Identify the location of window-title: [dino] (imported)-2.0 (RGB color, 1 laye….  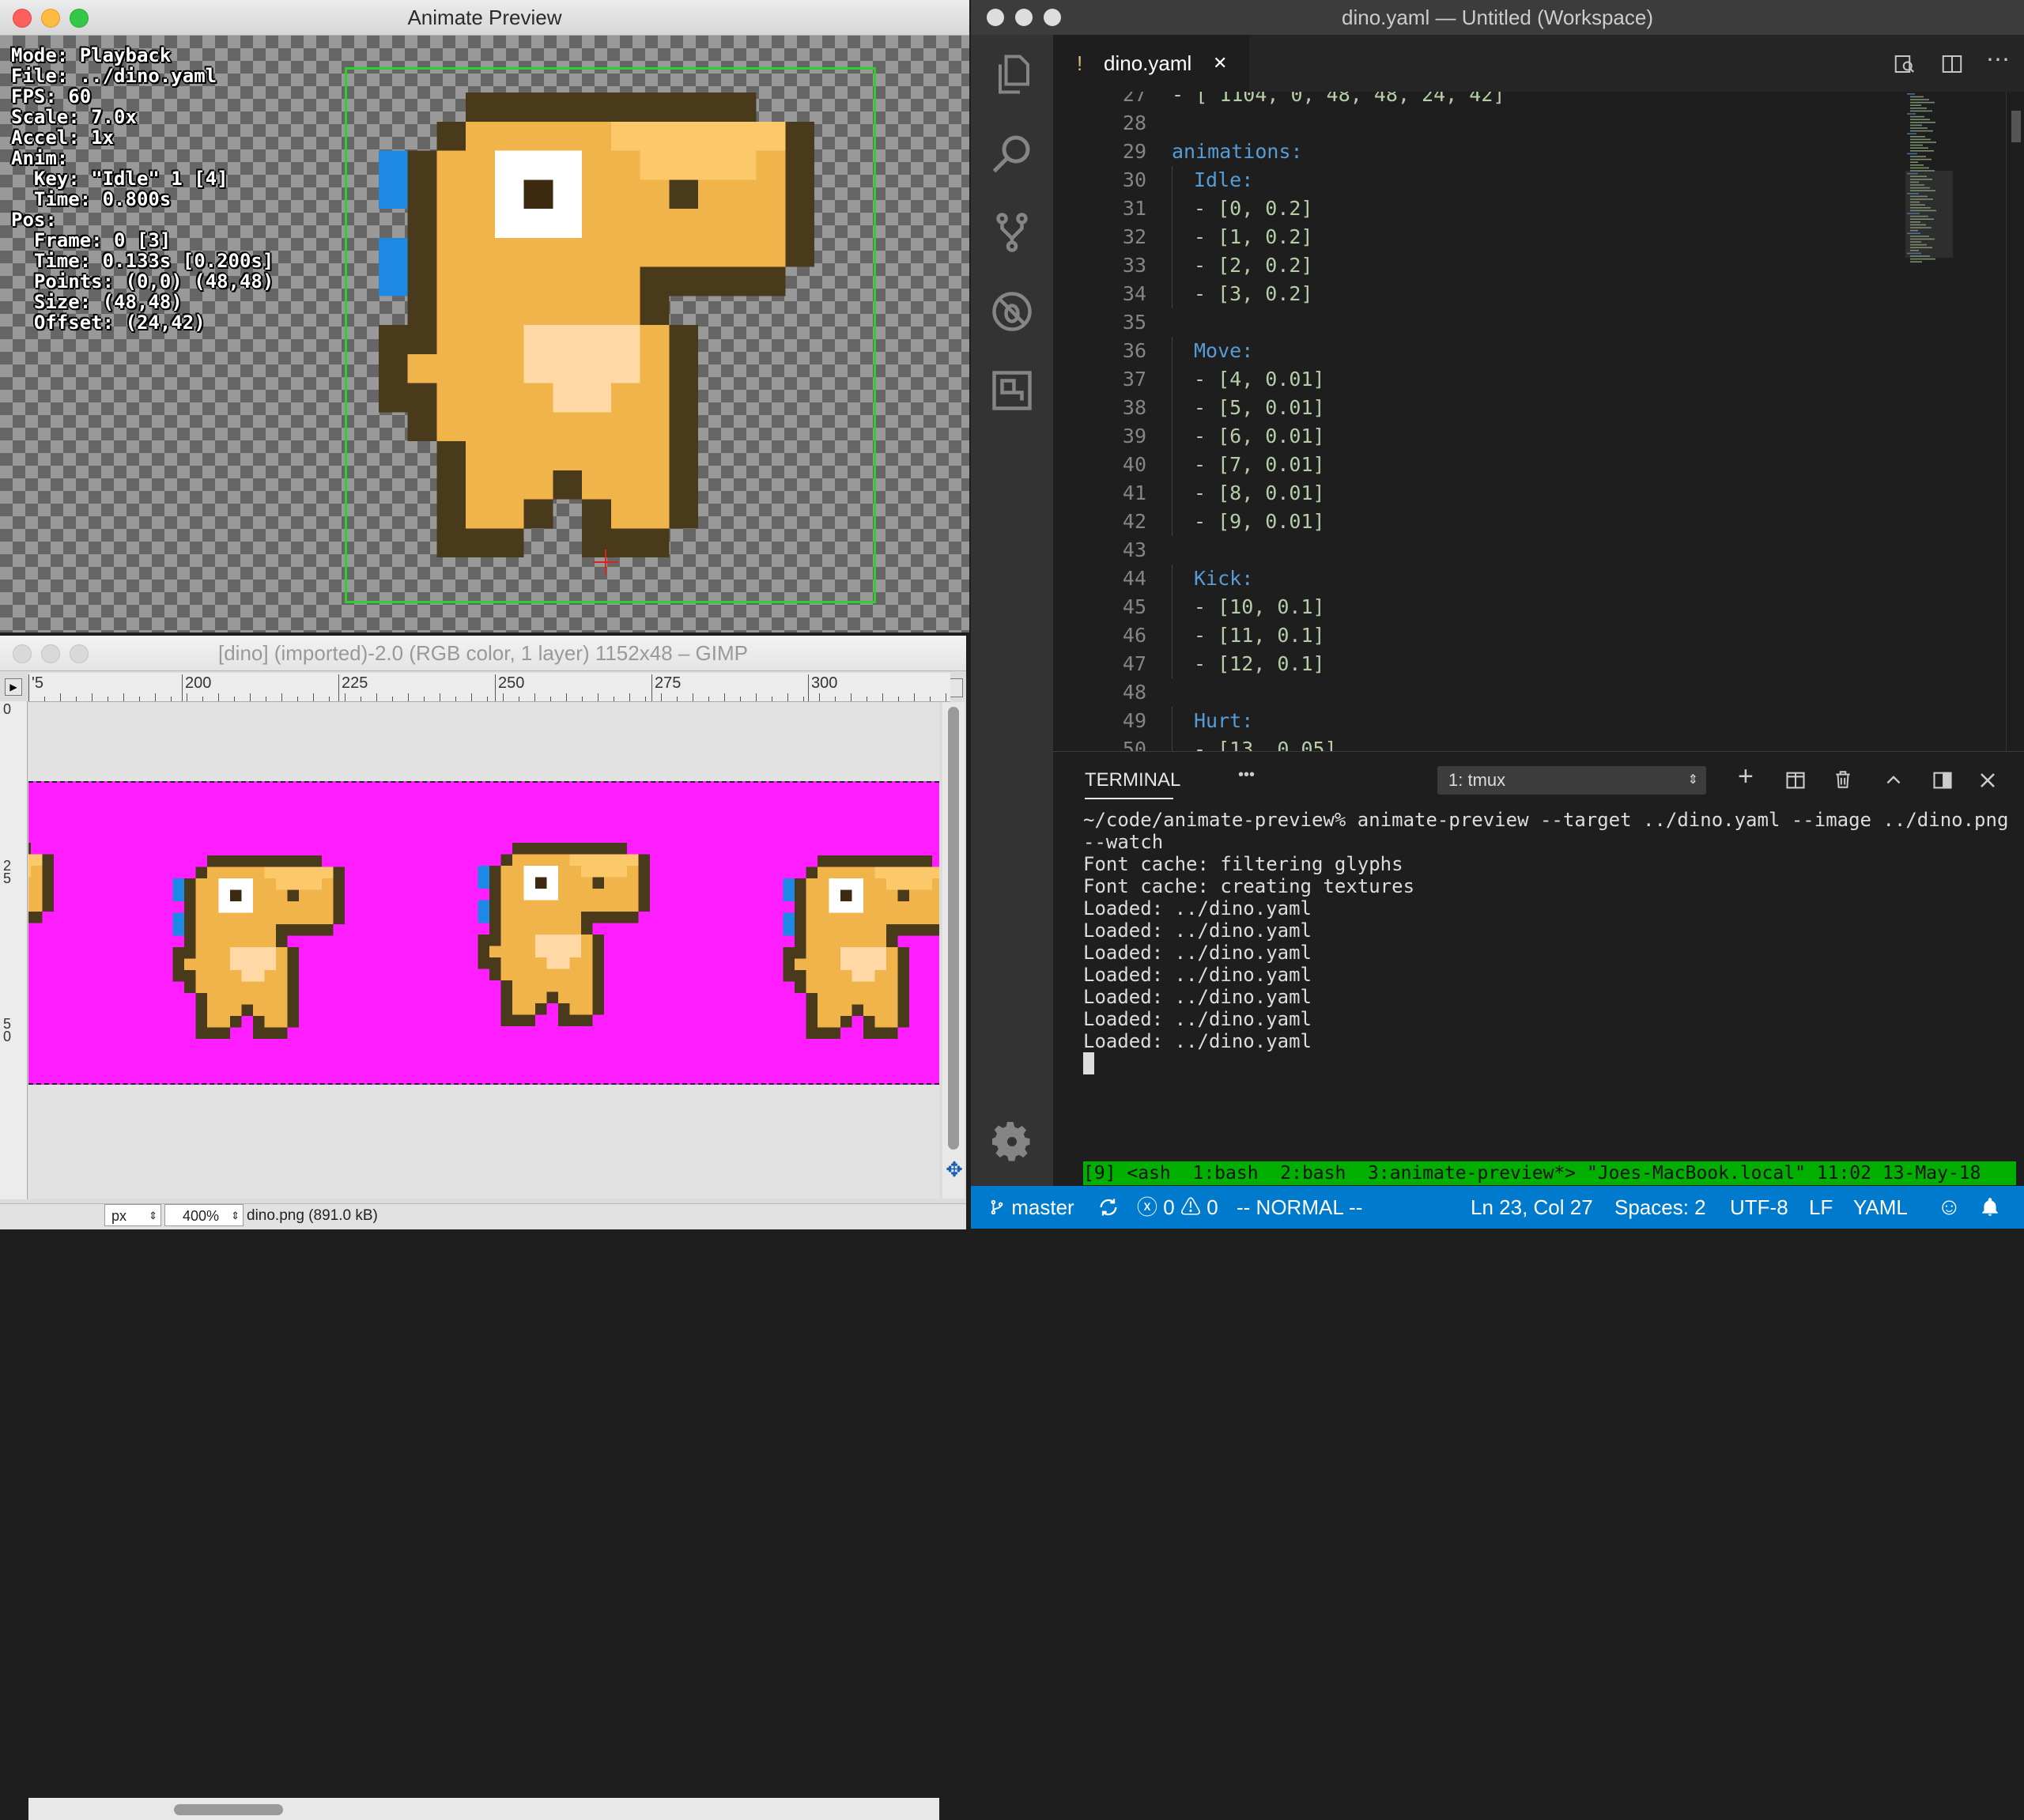
(483, 653).